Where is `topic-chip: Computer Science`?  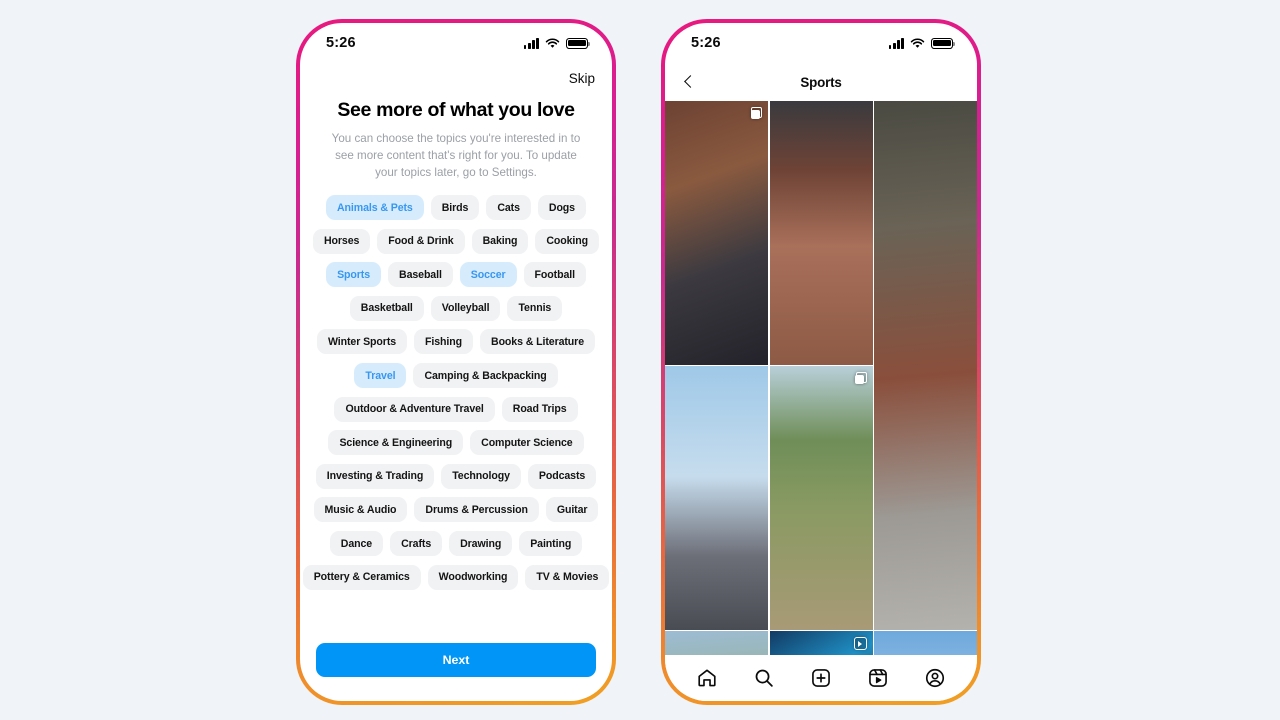
topic-chip: Computer Science is located at coordinates (527, 443).